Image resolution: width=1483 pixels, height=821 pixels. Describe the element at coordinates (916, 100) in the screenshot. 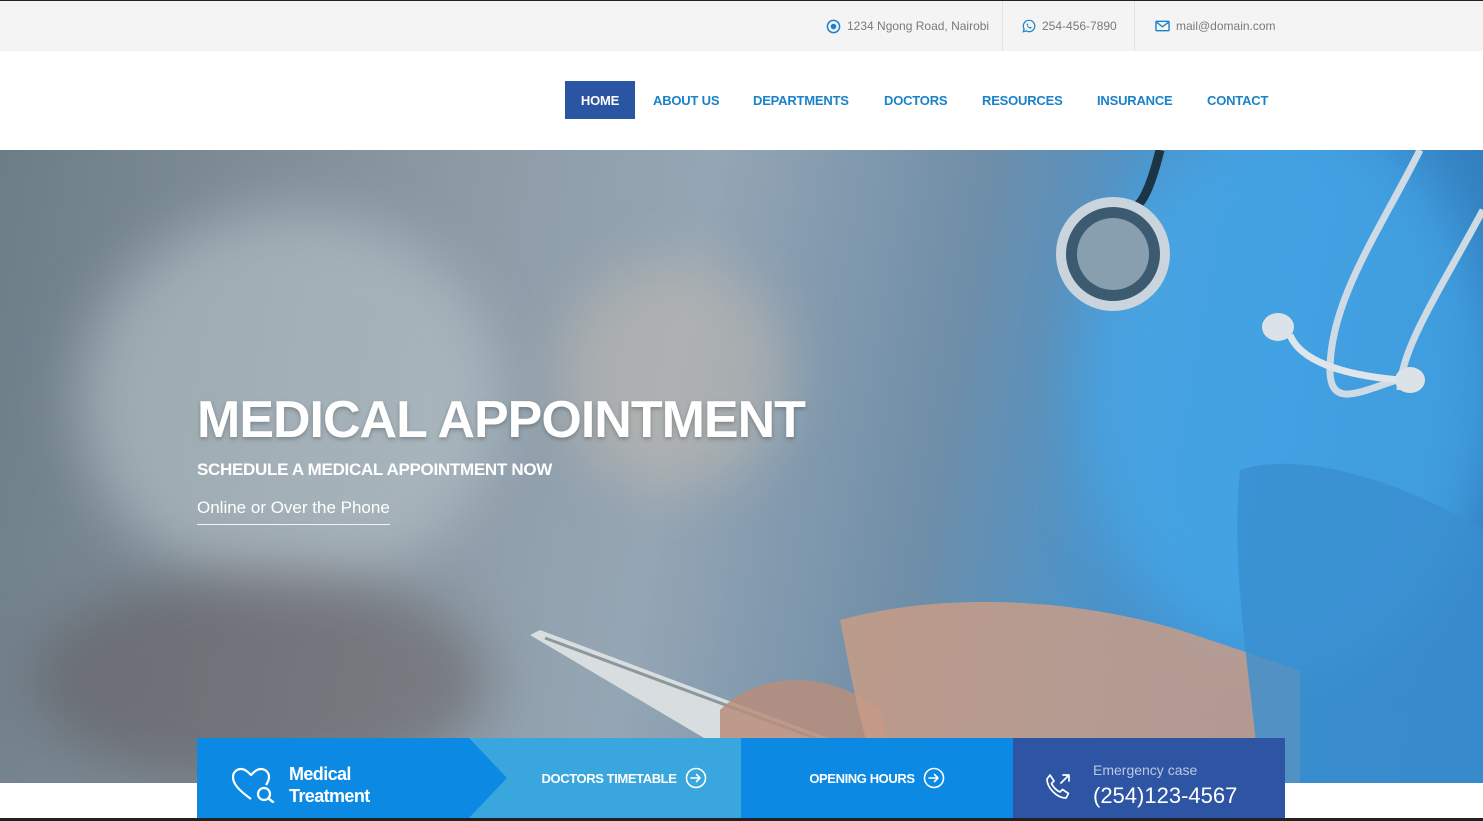

I see `nav-doctors: DOCTORS` at that location.